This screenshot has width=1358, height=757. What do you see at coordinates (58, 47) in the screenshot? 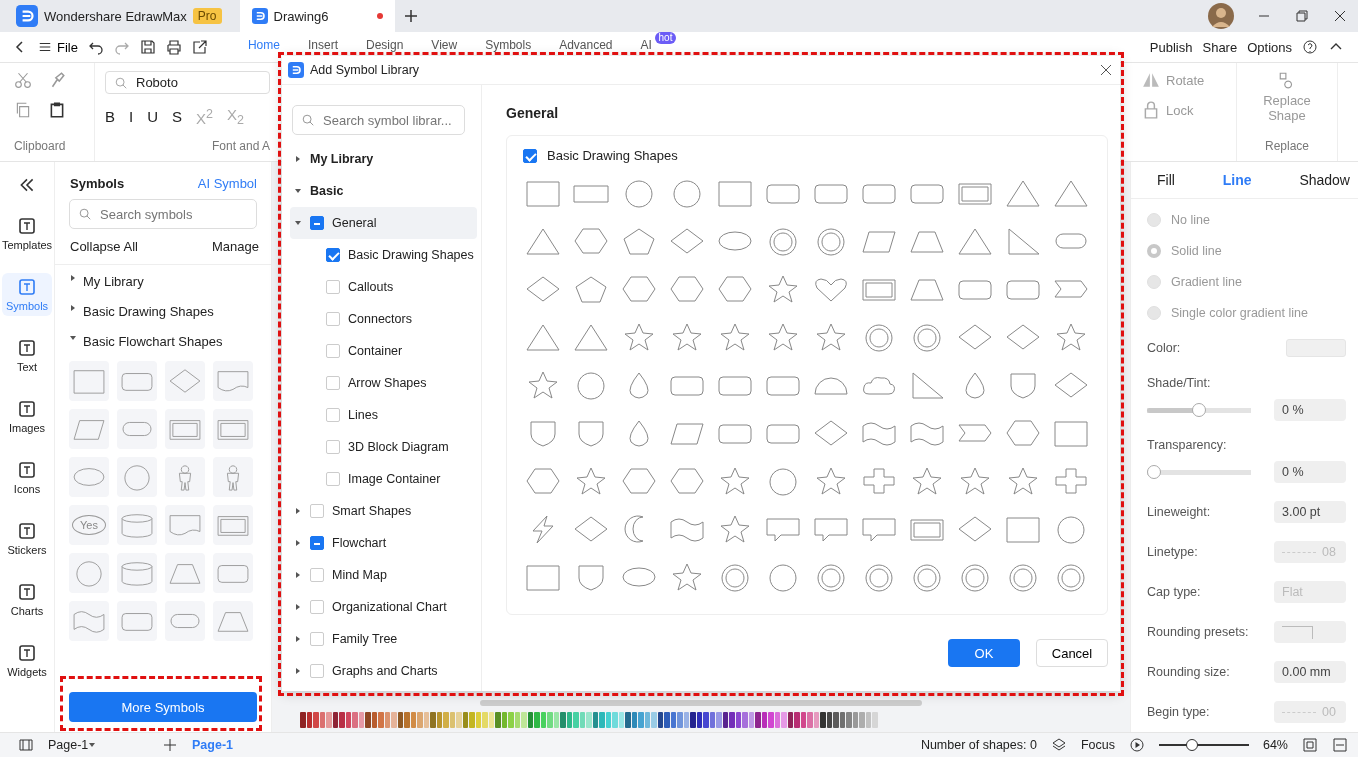
I see `file-menu: File` at bounding box center [58, 47].